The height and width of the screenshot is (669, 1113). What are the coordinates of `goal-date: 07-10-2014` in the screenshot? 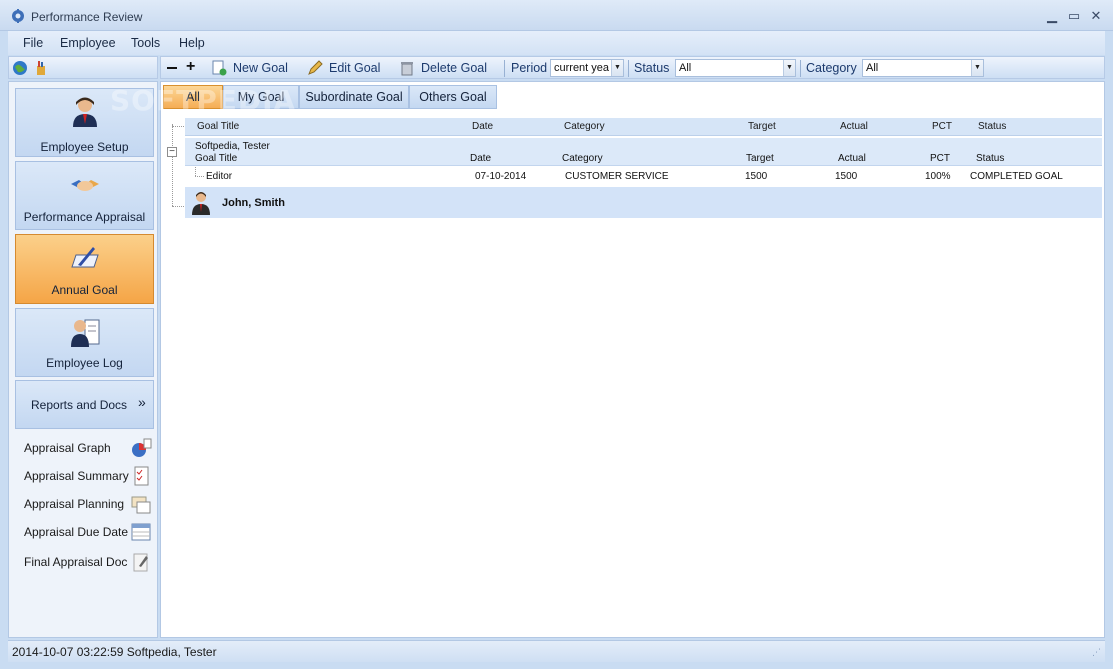 It's located at (501, 176).